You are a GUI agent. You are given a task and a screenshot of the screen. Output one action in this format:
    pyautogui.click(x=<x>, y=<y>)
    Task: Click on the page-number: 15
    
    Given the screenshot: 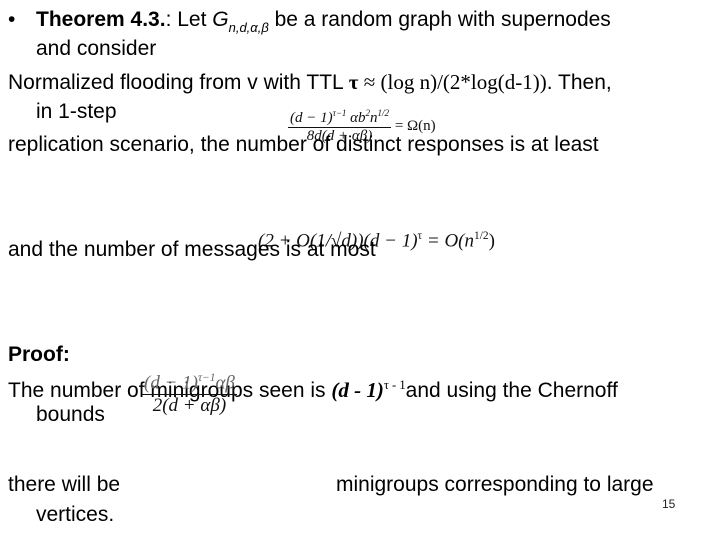 What is the action you would take?
    pyautogui.click(x=669, y=504)
    